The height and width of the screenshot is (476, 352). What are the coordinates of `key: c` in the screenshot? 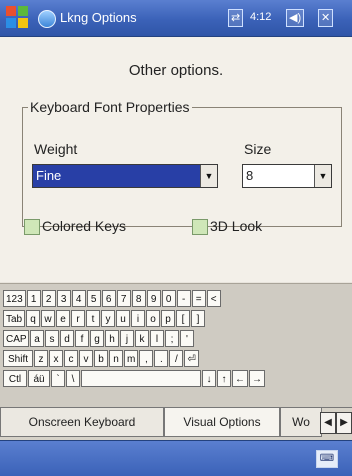 It's located at (71, 358).